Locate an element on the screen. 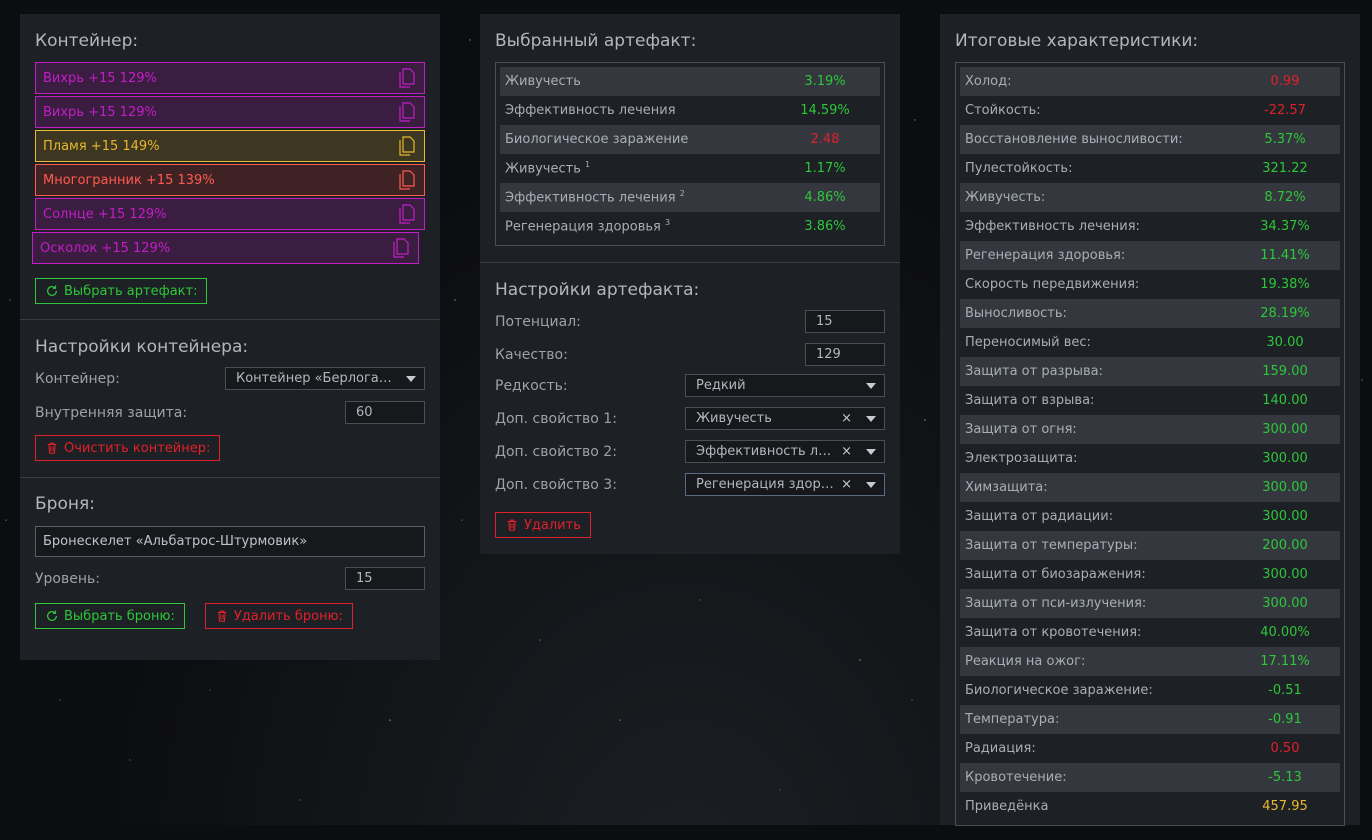 The height and width of the screenshot is (840, 1372). stat-name: Защита от биозаражения: is located at coordinates (1097, 574).